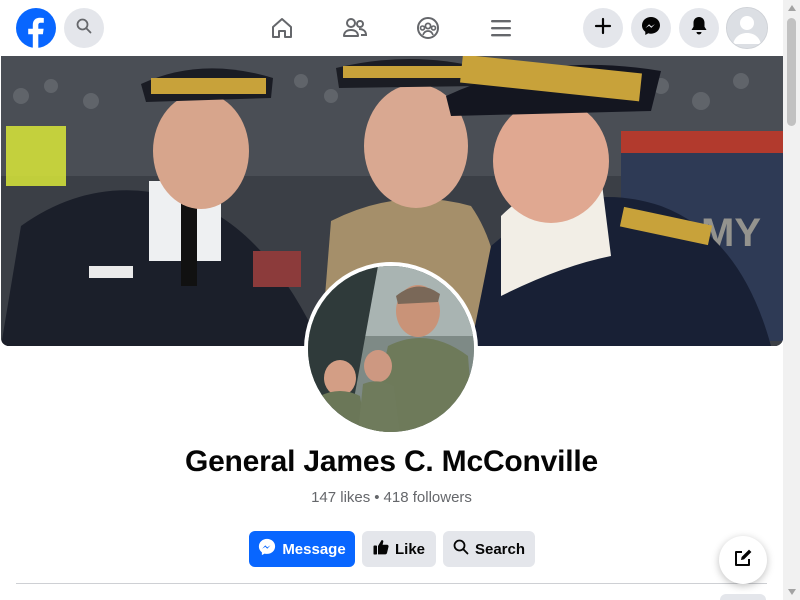  Describe the element at coordinates (340, 497) in the screenshot. I see `likes-count: 147 likes` at that location.